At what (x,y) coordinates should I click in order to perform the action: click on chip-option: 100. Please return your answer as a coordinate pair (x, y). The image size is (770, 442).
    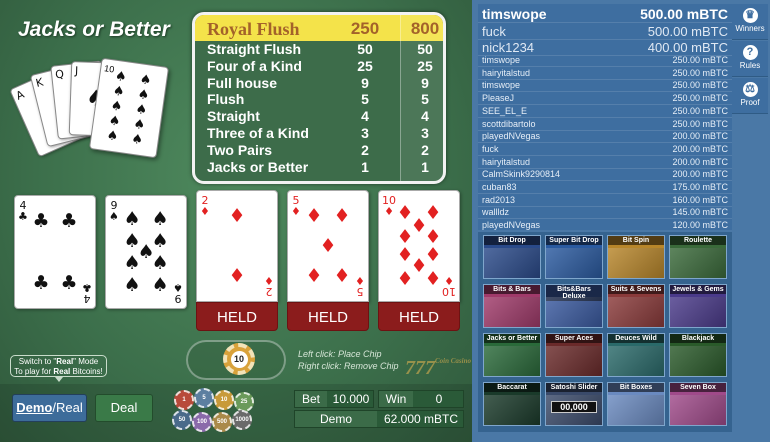
    Looking at the image, I should click on (202, 422).